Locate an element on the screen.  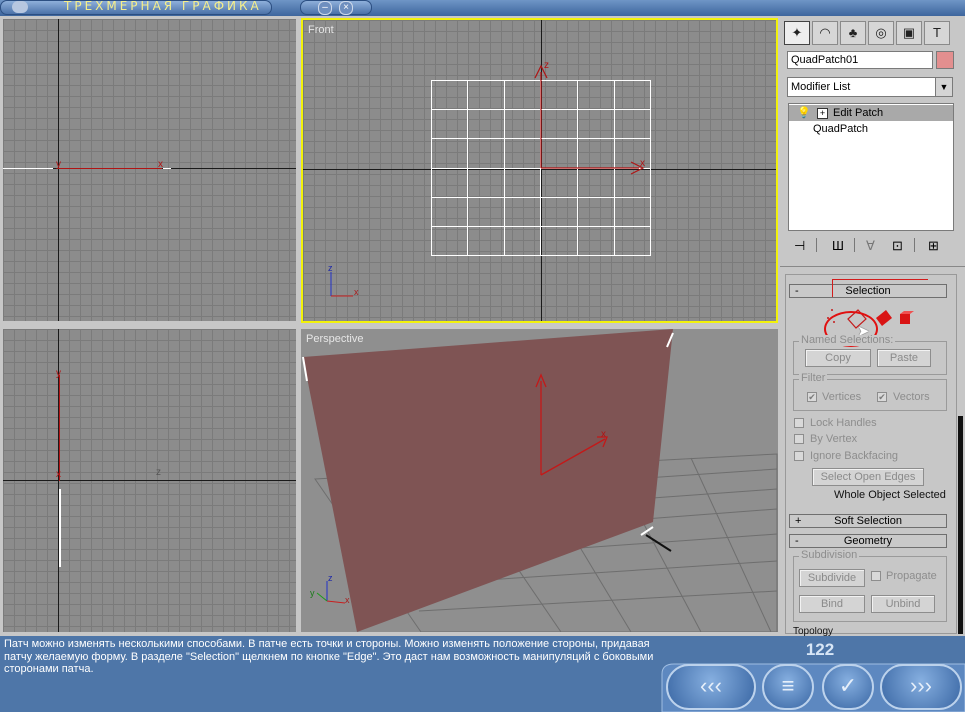
gizmo-z-label: z is located at coordinates (546, 65).